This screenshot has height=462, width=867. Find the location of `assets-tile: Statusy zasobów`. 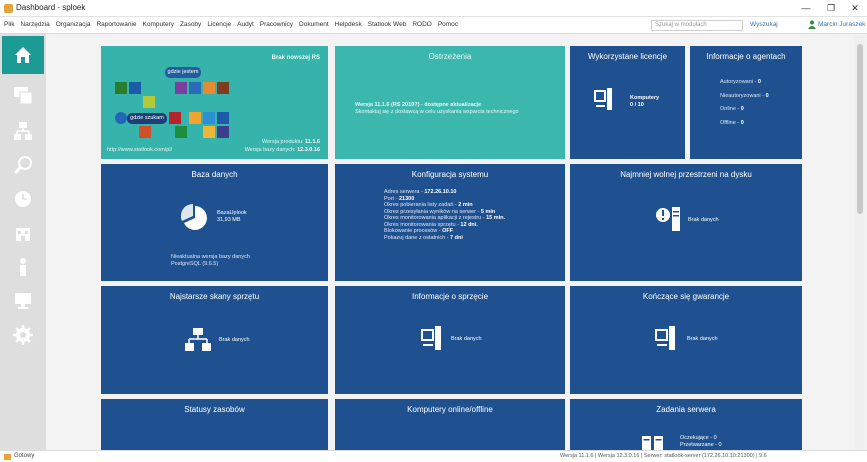

assets-tile: Statusy zasobów is located at coordinates (214, 424).